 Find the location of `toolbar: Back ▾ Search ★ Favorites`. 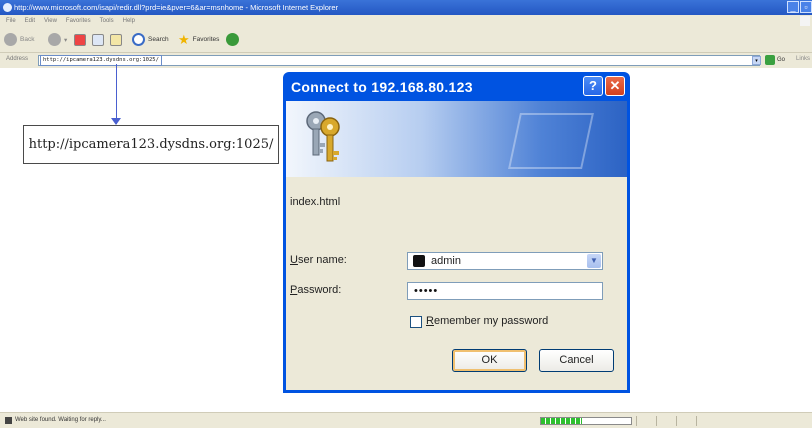

toolbar: Back ▾ Search ★ Favorites is located at coordinates (406, 39).